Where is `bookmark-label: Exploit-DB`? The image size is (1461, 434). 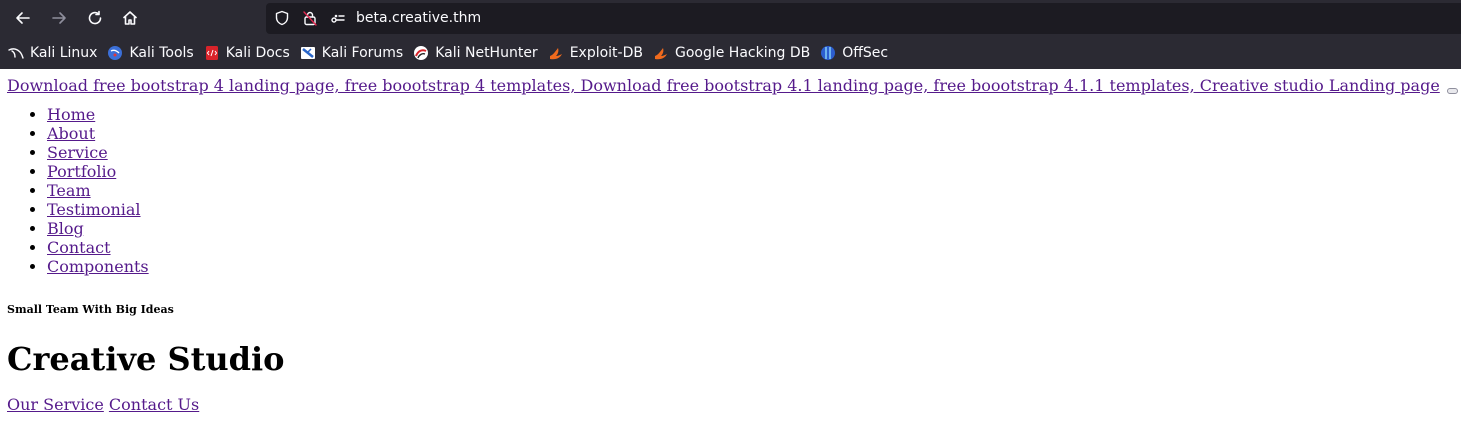 bookmark-label: Exploit-DB is located at coordinates (606, 53).